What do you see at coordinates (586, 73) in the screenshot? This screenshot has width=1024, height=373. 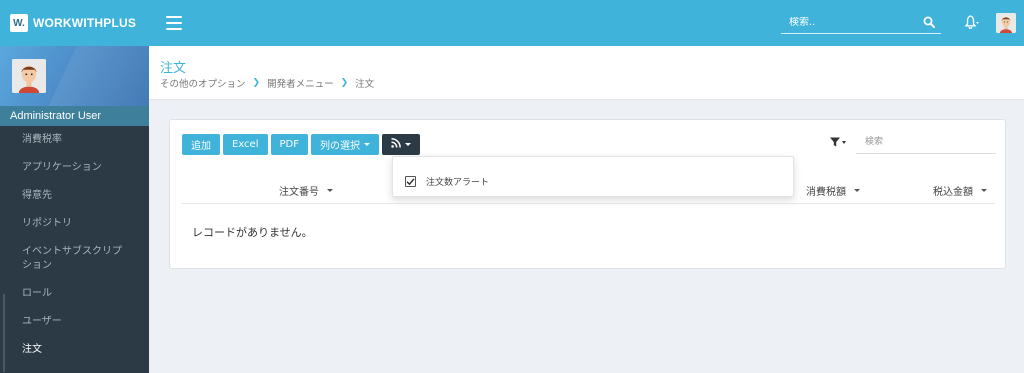 I see `page-header: 注文 その他のオプション ❯ 開発者メニュー ❯ 注文` at bounding box center [586, 73].